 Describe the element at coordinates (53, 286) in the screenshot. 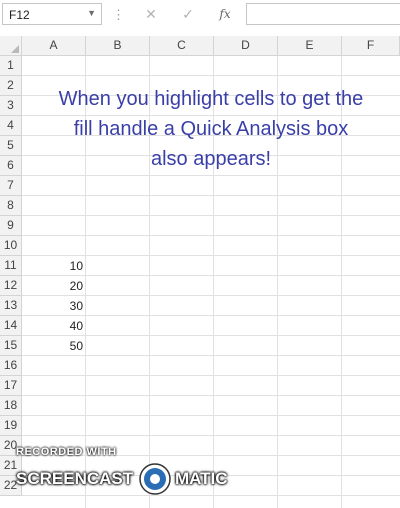

I see `cell-a12: 20` at that location.